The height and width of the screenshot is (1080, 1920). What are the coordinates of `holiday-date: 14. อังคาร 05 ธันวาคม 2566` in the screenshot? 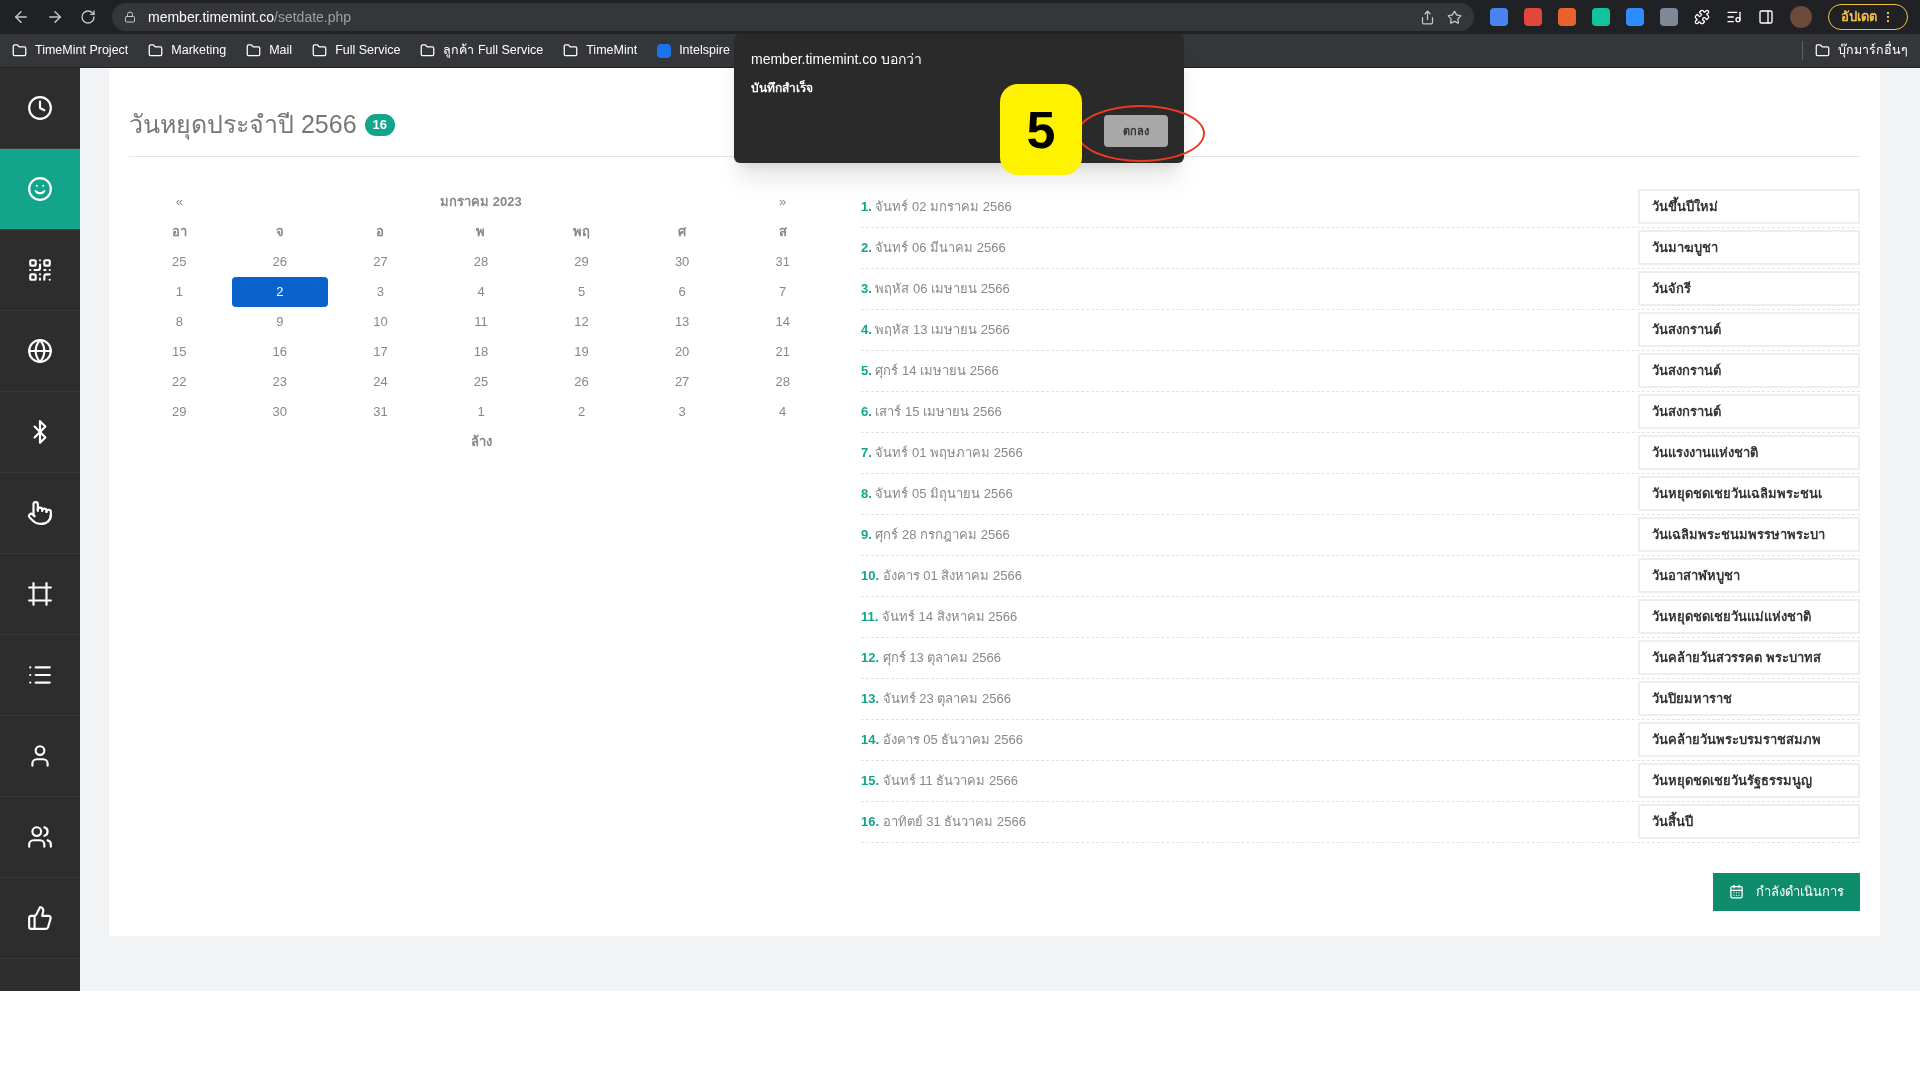 It's located at (942, 739).